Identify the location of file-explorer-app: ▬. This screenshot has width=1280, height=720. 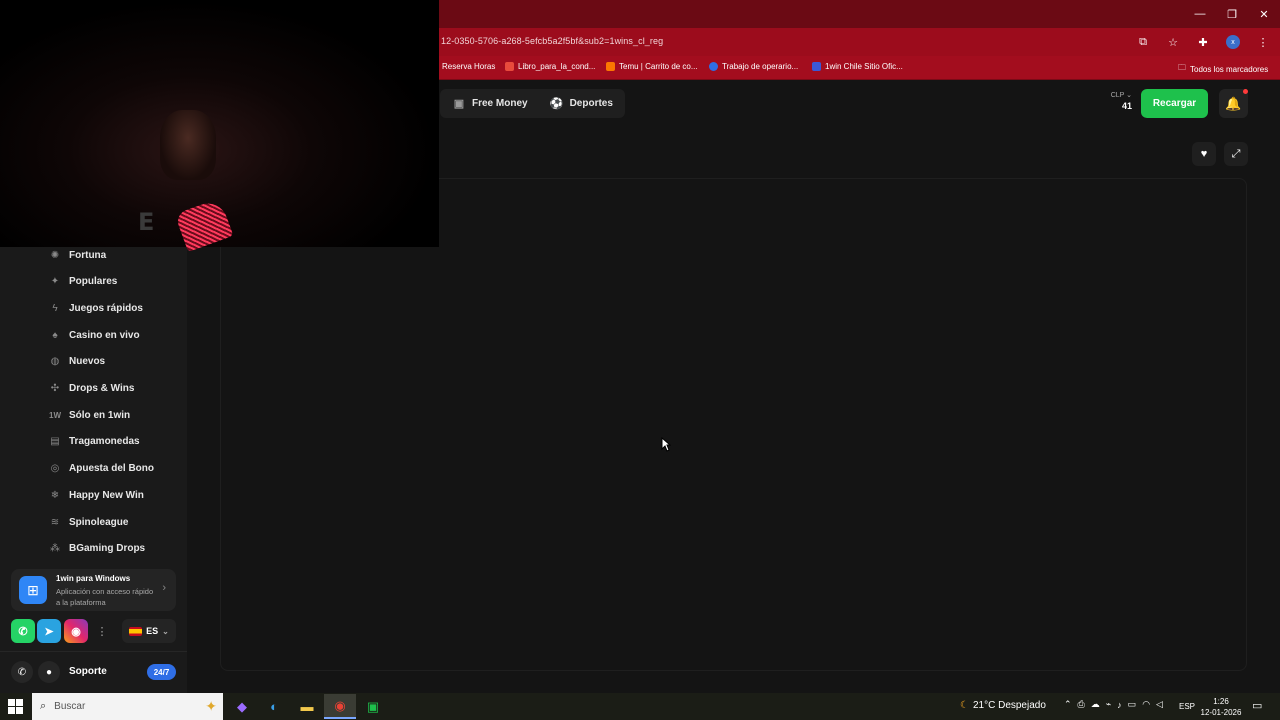
(307, 706).